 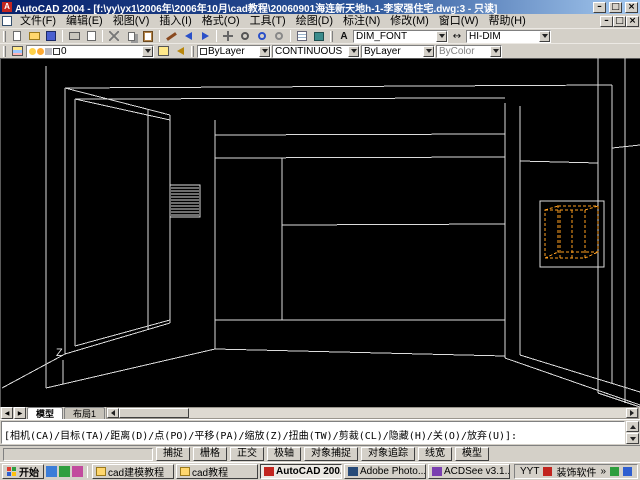 I want to click on menu-insert: 插入(I), so click(x=175, y=21).